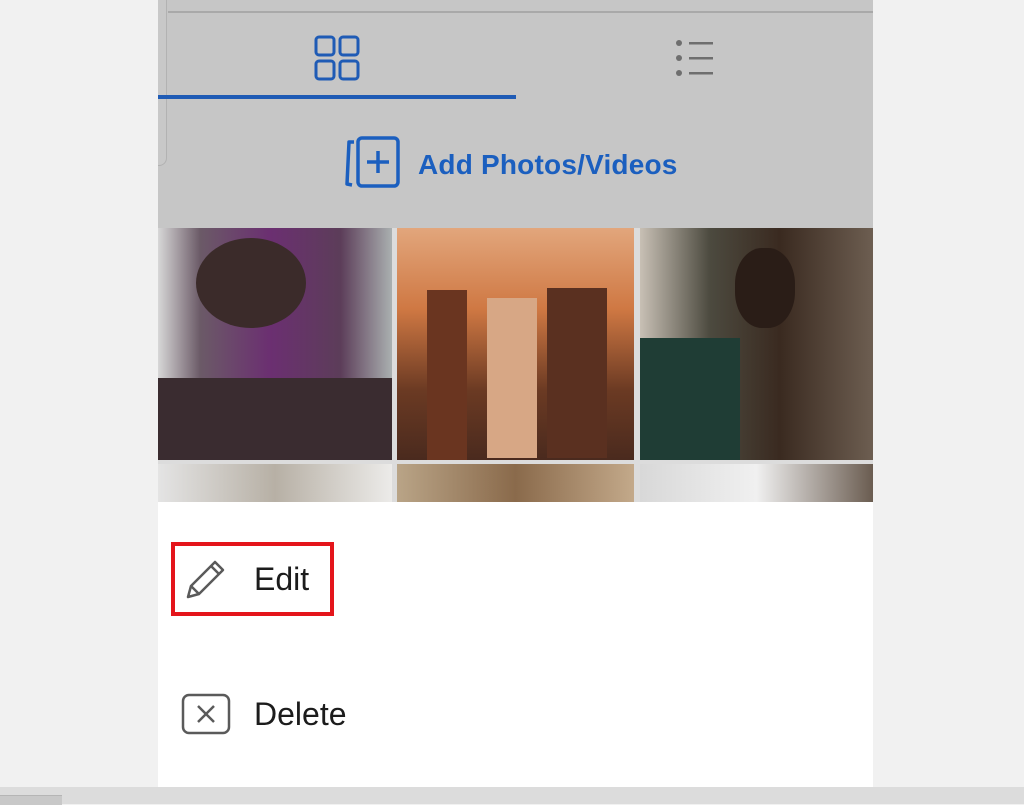  I want to click on add-photos-videos-label: Add Photos/Videos, so click(548, 164).